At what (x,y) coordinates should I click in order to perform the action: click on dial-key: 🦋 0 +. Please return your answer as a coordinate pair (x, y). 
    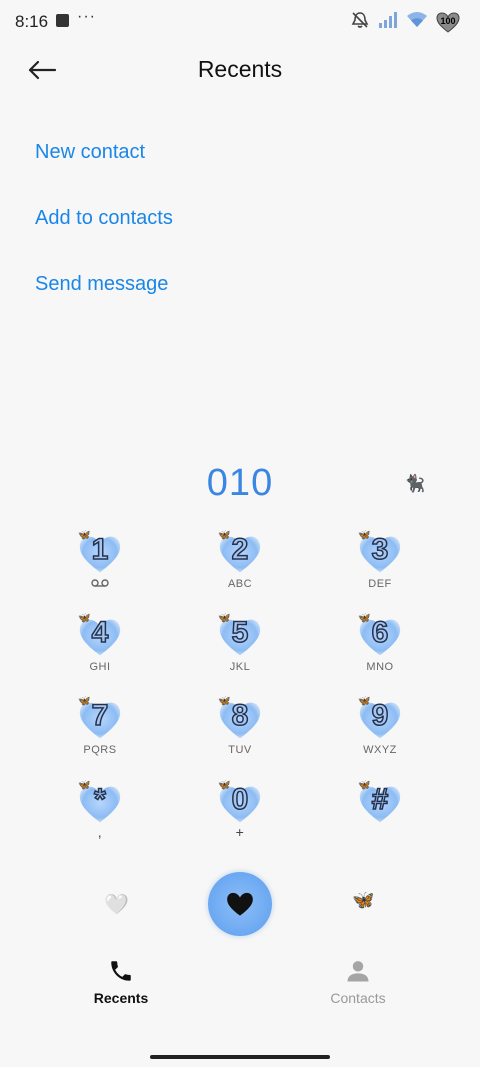
    Looking at the image, I should click on (240, 820).